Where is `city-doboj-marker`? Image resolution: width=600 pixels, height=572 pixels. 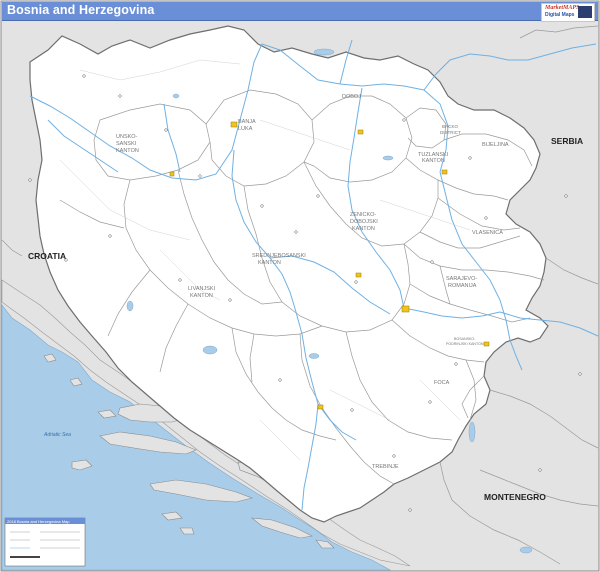 city-doboj-marker is located at coordinates (360, 132).